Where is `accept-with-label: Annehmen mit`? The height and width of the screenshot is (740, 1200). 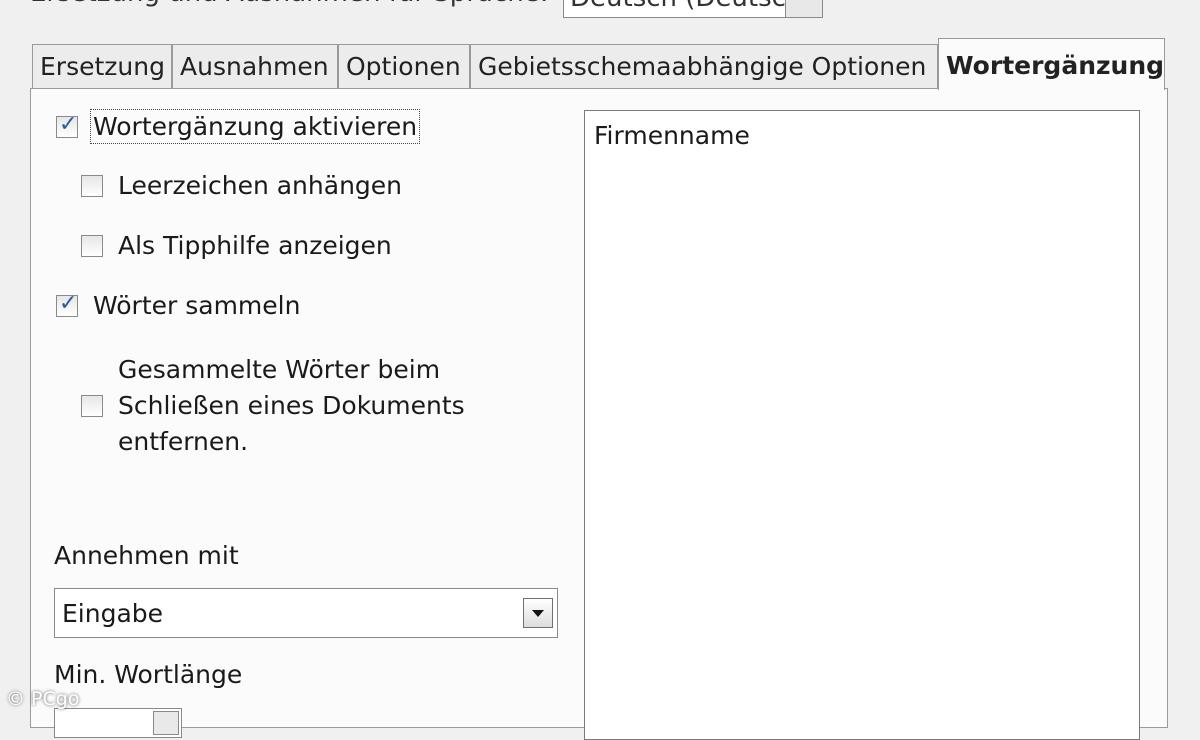 accept-with-label: Annehmen mit is located at coordinates (146, 555).